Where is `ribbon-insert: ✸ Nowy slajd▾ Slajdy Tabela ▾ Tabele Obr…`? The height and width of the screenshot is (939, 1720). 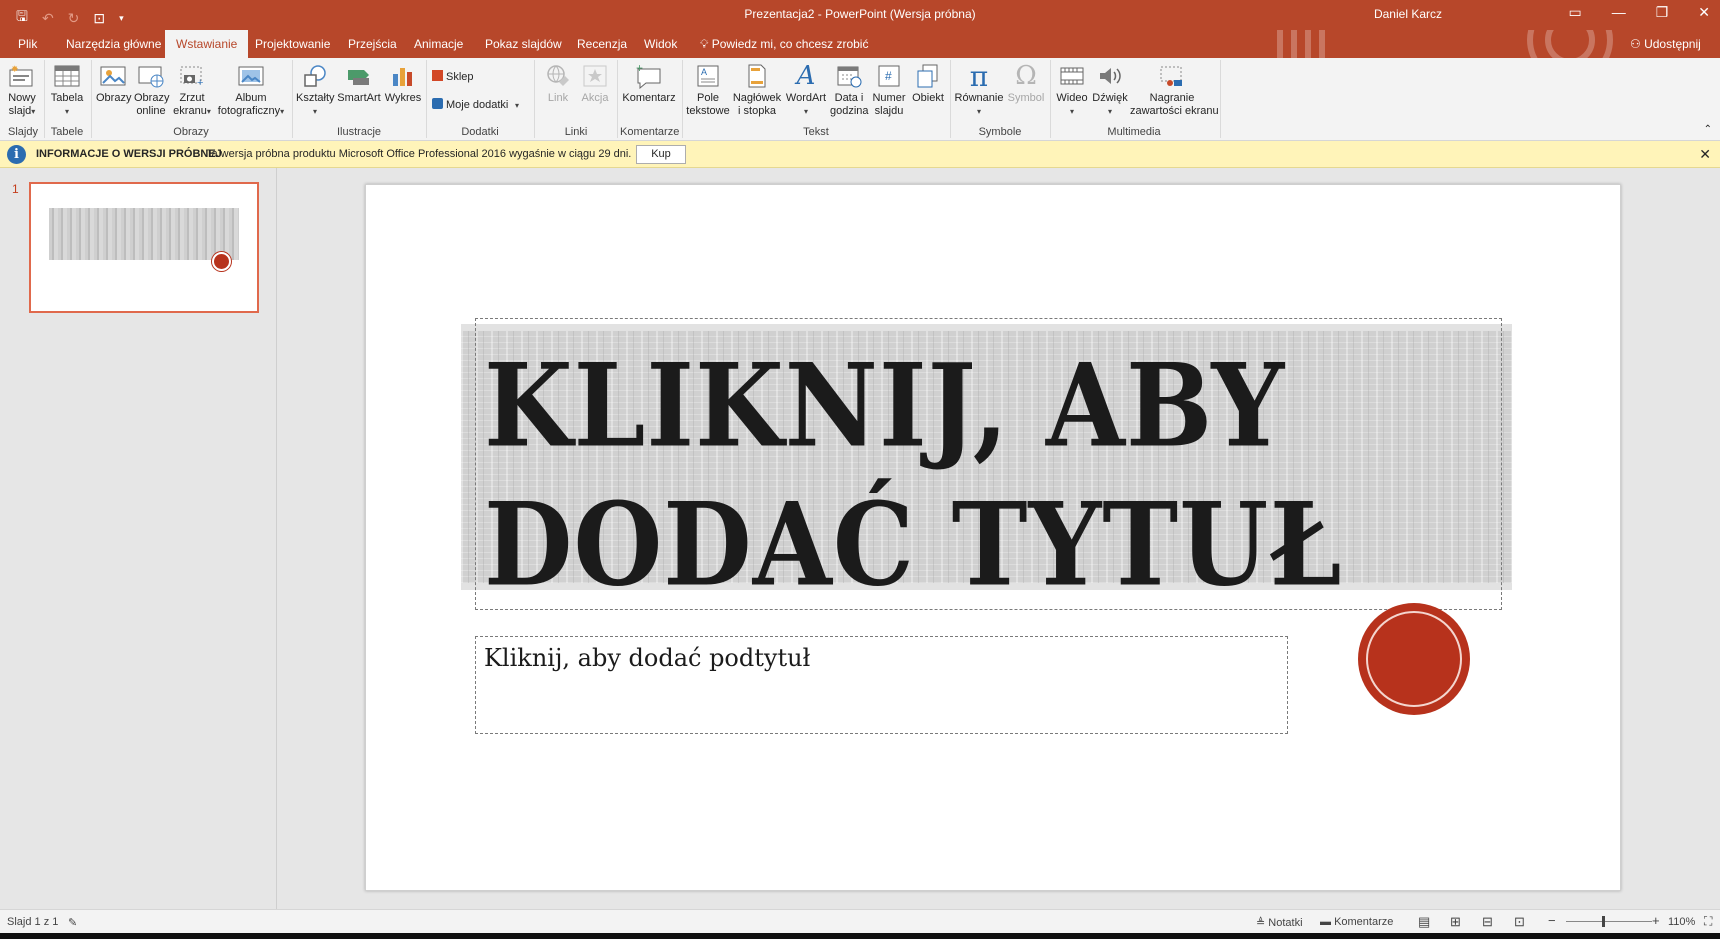
ribbon-insert: ✸ Nowy slajd▾ Slajdy Tabela ▾ Tabele Obr… is located at coordinates (860, 99).